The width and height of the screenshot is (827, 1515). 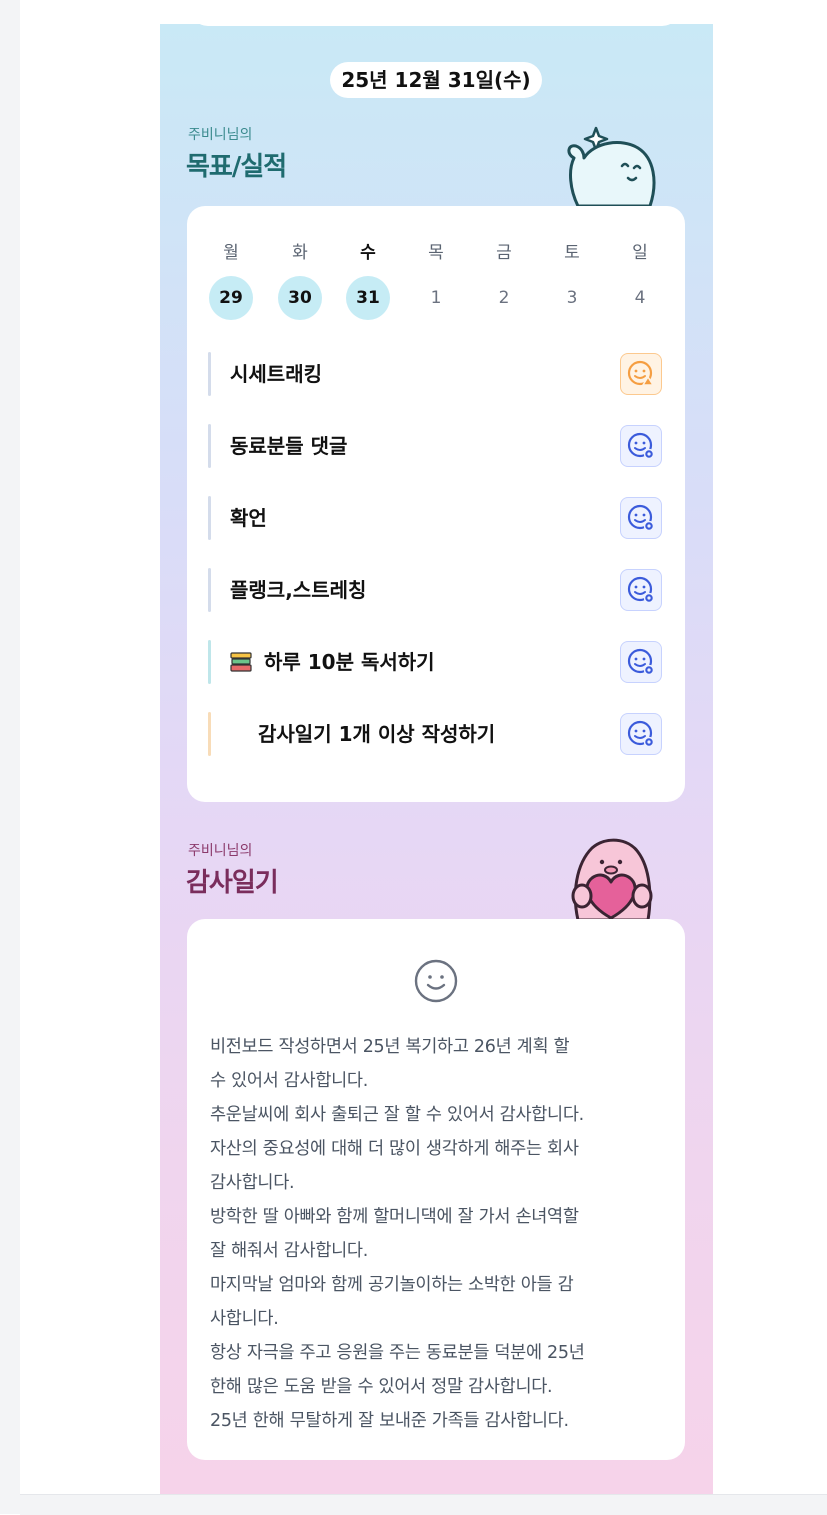 I want to click on heart-mascot-icon, so click(x=612, y=879).